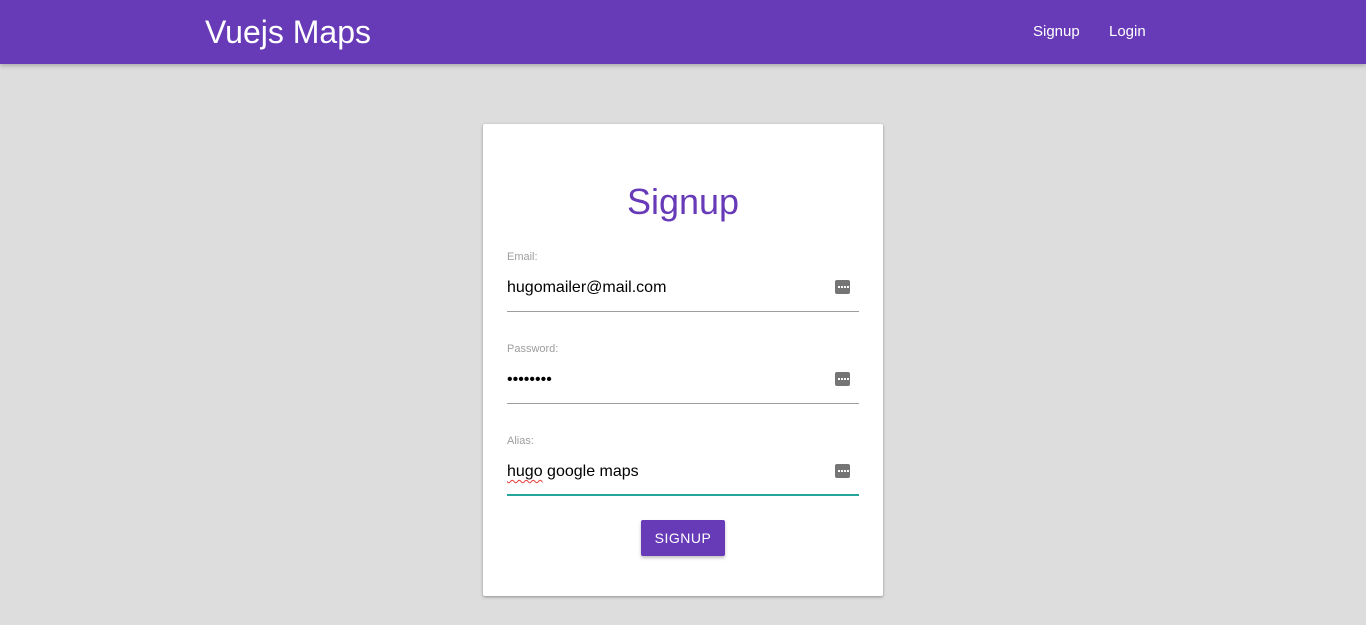  Describe the element at coordinates (520, 441) in the screenshot. I see `alias-label: Alias:` at that location.